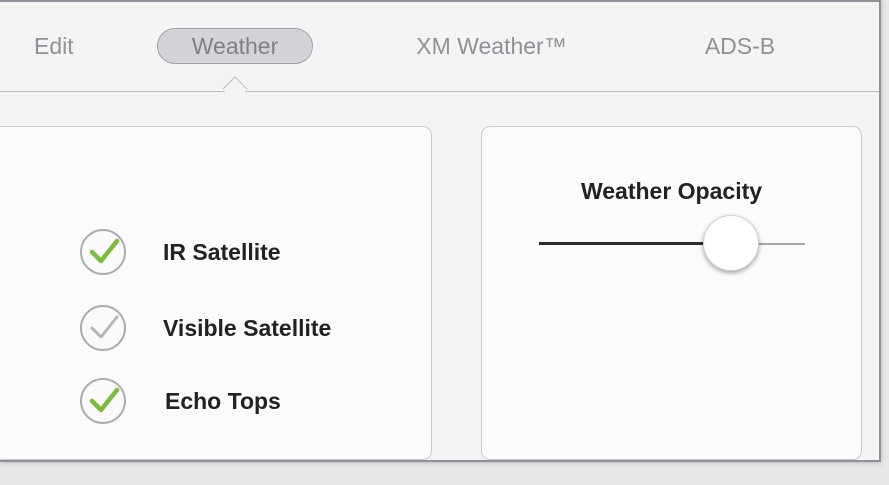  Describe the element at coordinates (671, 191) in the screenshot. I see `opacity-title: Weather Opacity` at that location.